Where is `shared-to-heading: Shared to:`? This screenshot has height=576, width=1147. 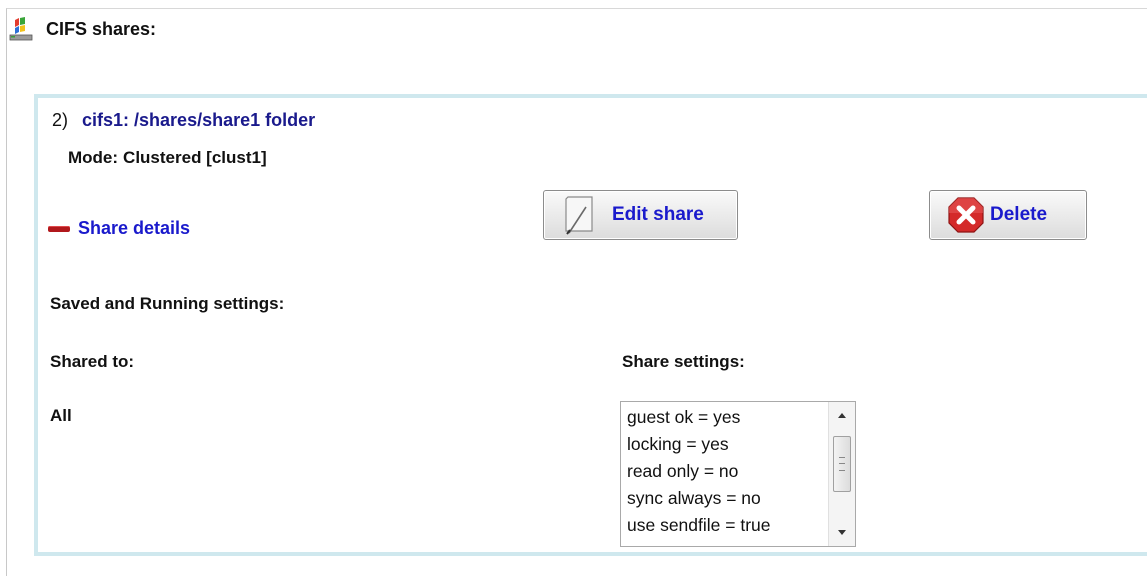
shared-to-heading: Shared to: is located at coordinates (92, 361).